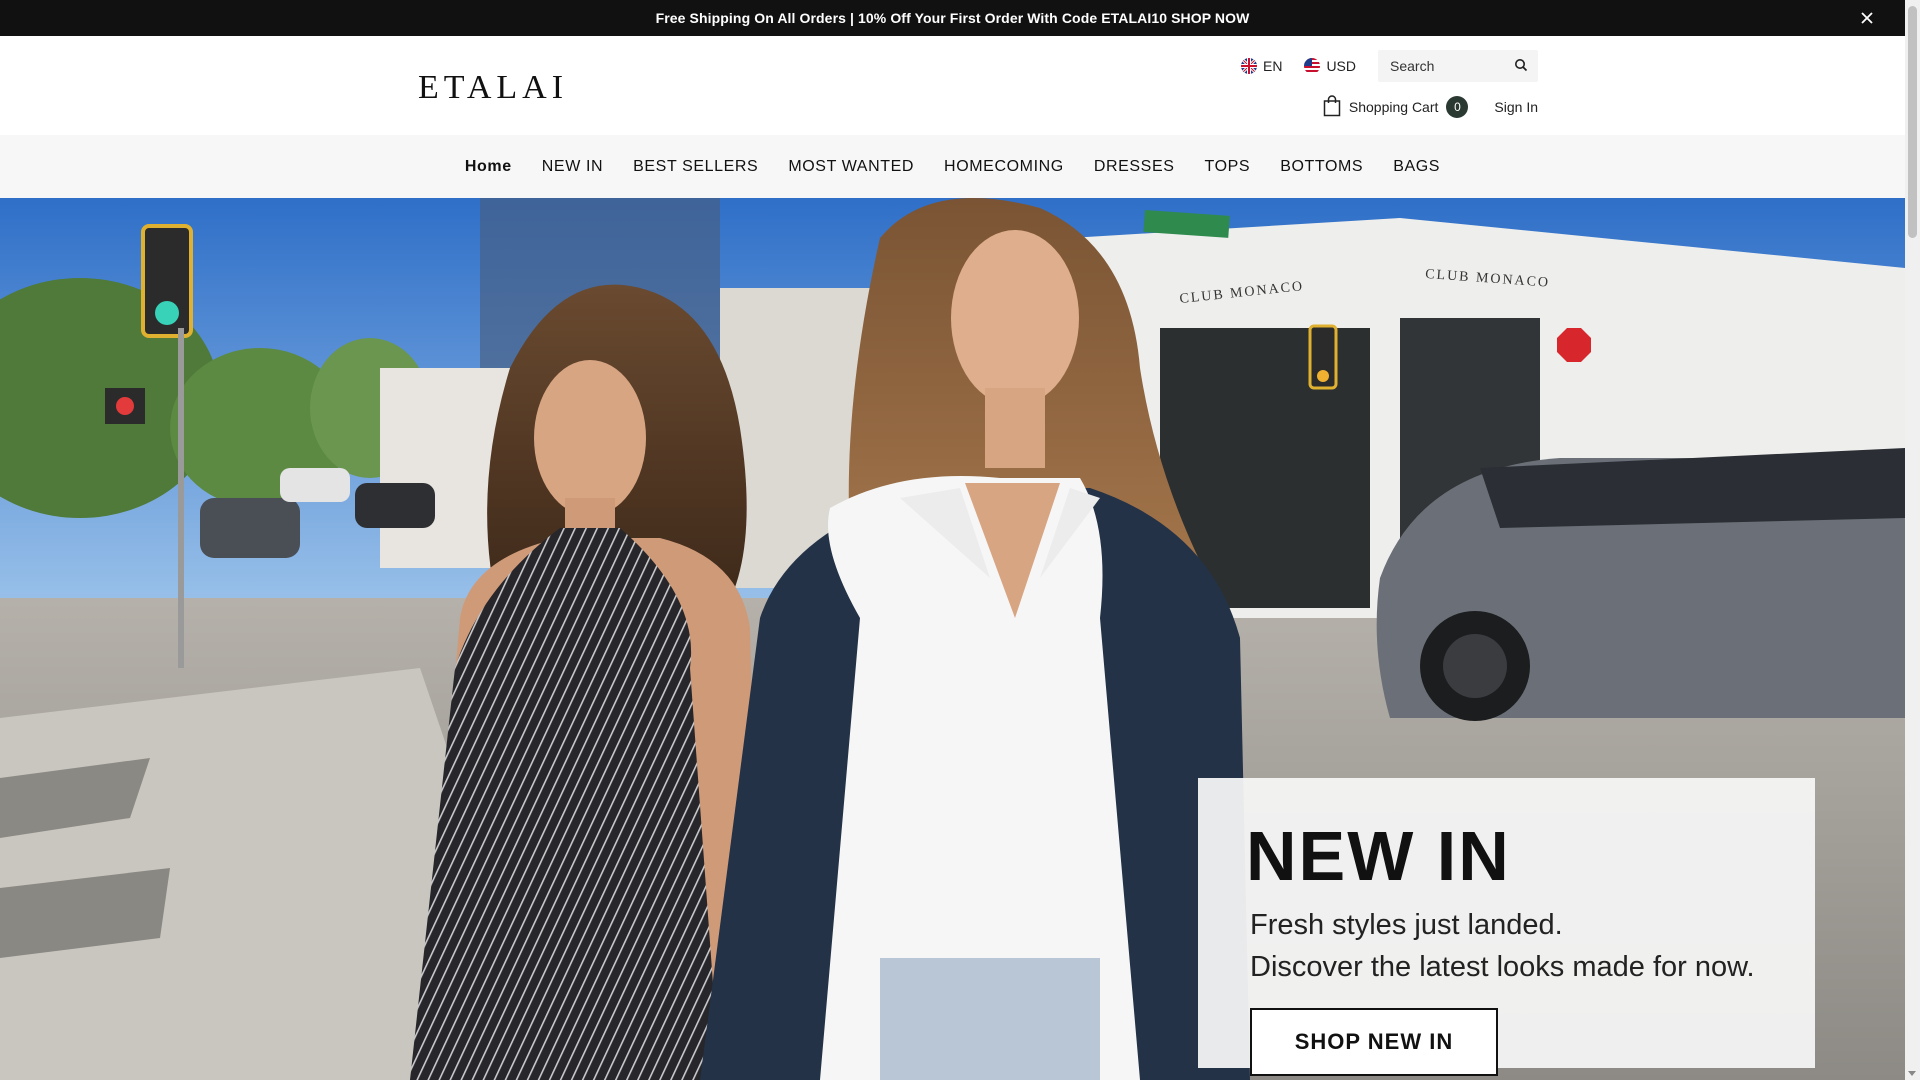 The image size is (1920, 1080). What do you see at coordinates (1406, 925) in the screenshot?
I see `promo-subtitle-line-1: Fresh styles just landed.` at bounding box center [1406, 925].